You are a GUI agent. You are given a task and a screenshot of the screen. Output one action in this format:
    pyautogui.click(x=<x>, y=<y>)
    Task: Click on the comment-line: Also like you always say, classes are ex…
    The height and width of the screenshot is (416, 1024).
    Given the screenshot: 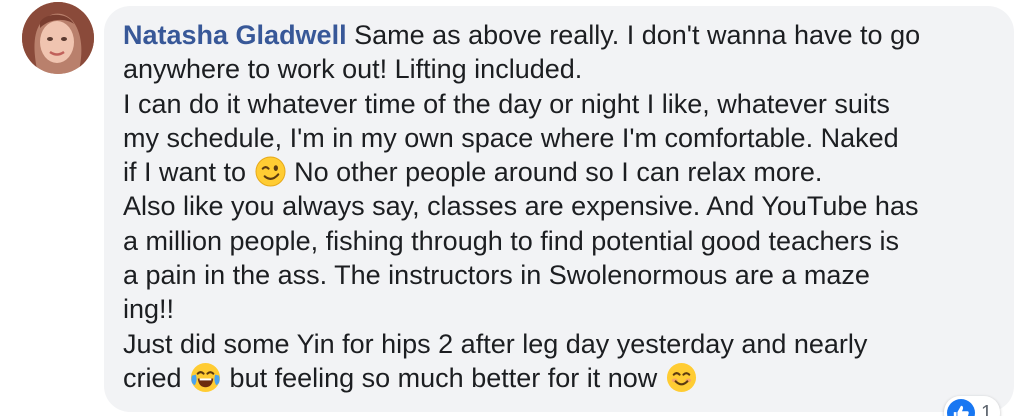 What is the action you would take?
    pyautogui.click(x=521, y=206)
    